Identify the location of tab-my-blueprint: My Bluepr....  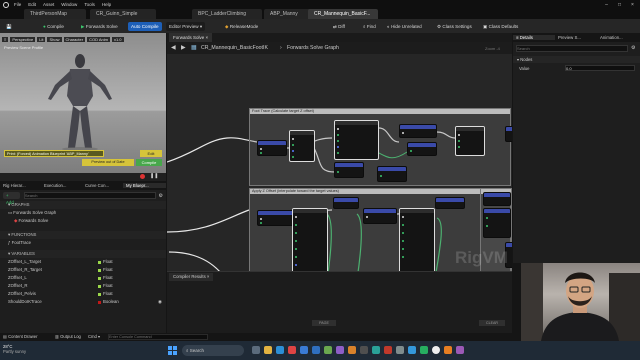
(144, 185).